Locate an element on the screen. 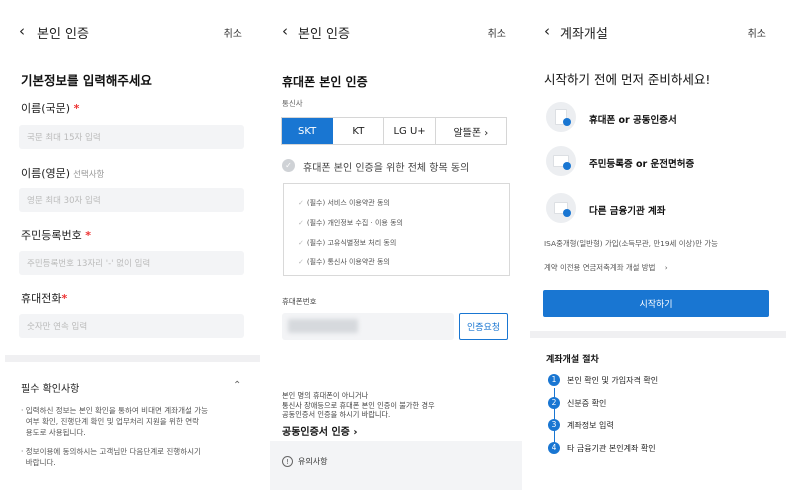 Image resolution: width=786 pixels, height=490 pixels. page-heading: 휴대폰 본인 인증 is located at coordinates (325, 82).